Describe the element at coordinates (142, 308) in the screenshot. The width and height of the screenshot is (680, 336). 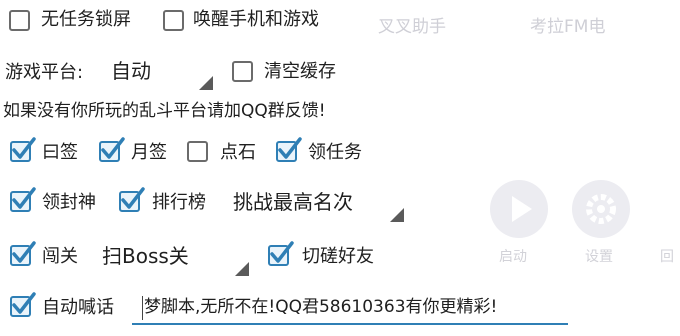
I see `text-cursor` at that location.